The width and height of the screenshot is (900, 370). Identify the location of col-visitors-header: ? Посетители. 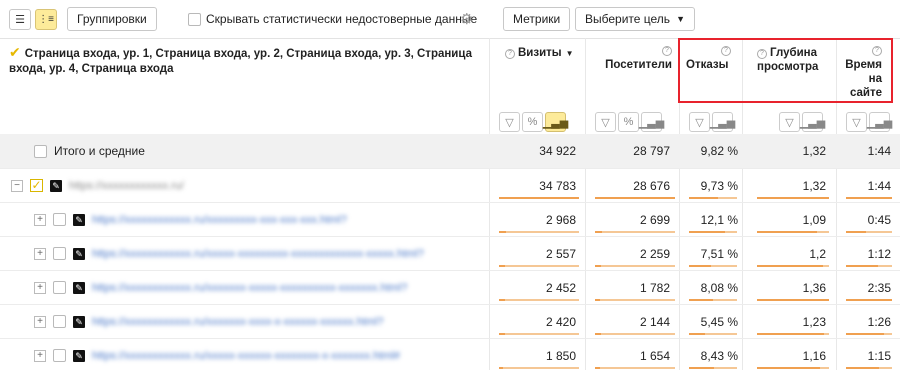
(630, 59).